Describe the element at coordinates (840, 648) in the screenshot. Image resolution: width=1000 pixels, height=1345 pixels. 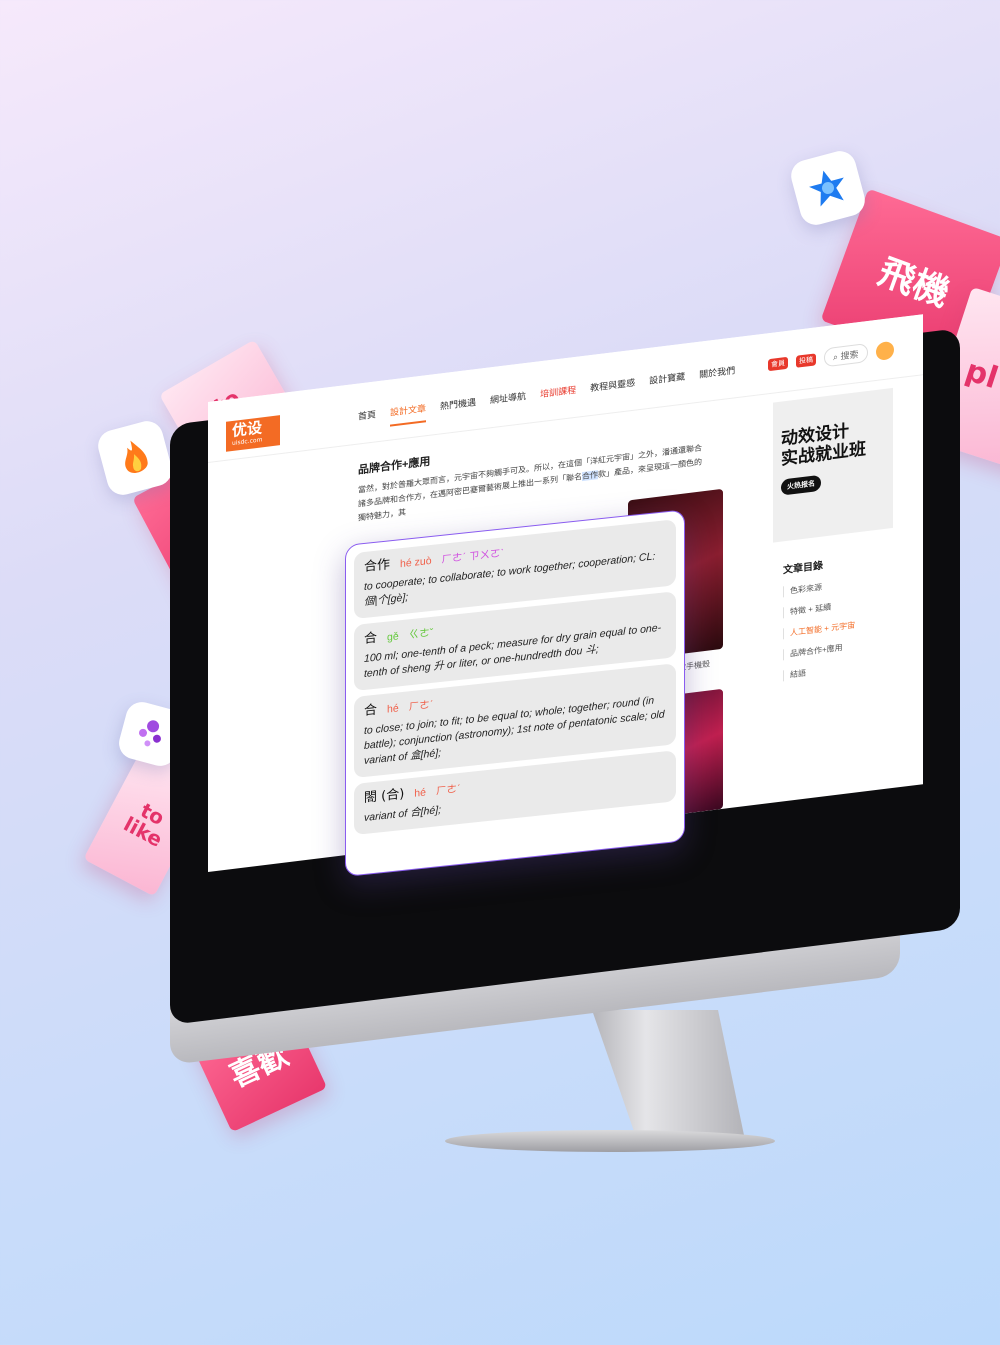
I see `toc-item: 品牌合作+應用` at that location.